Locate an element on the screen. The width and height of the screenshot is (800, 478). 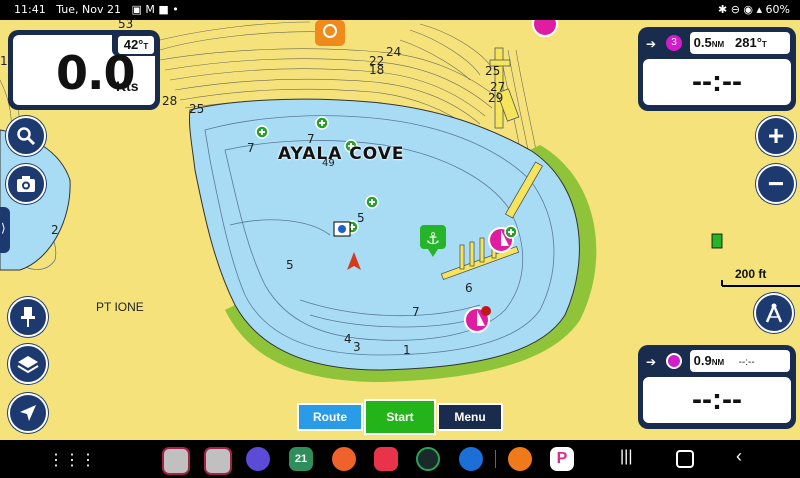
depth-sounding: 1 is located at coordinates (407, 350).